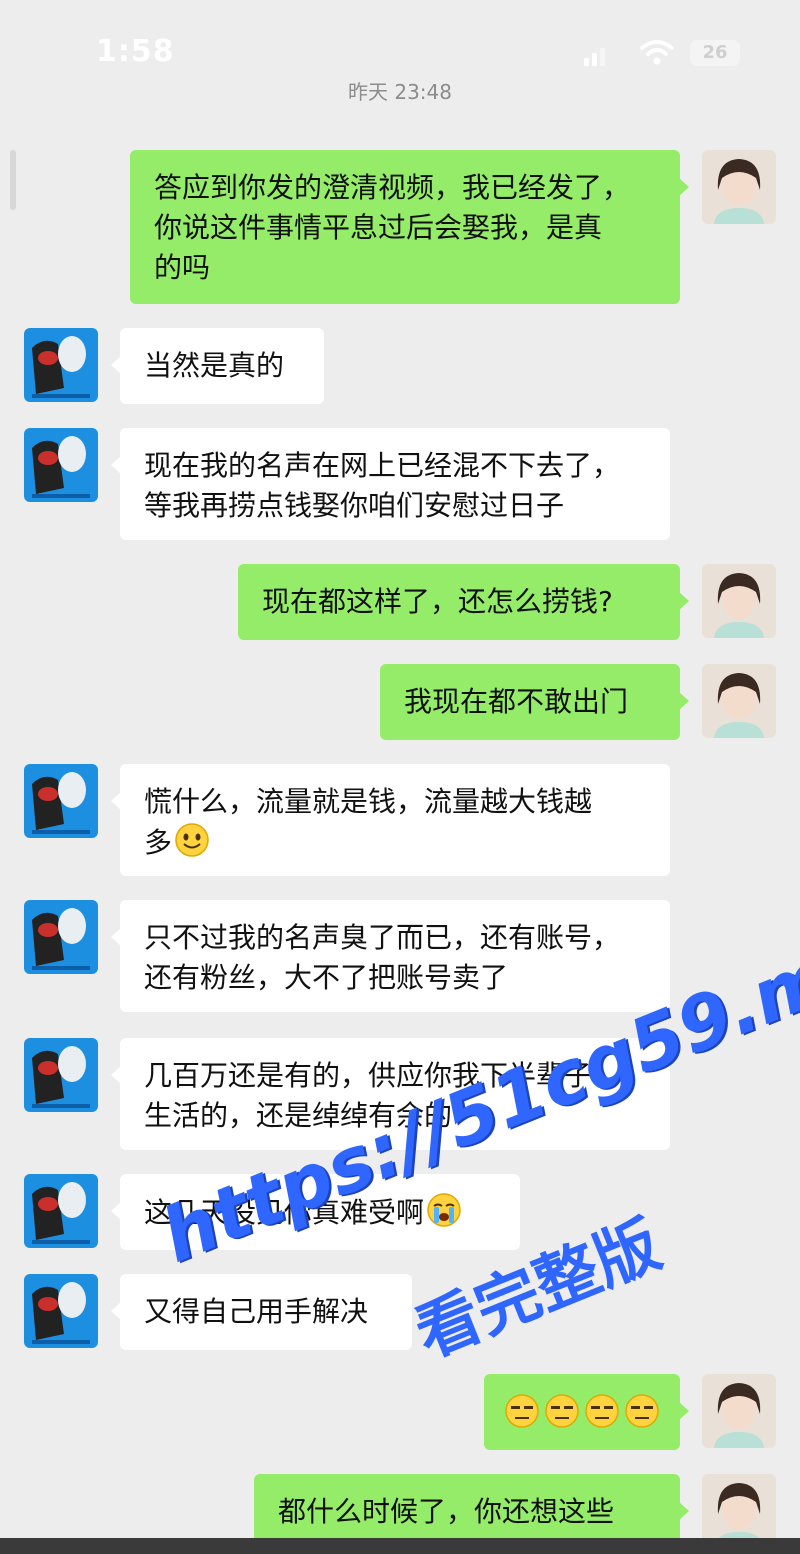  I want to click on message-text: 都什么时候了，你还想这些, so click(446, 1511).